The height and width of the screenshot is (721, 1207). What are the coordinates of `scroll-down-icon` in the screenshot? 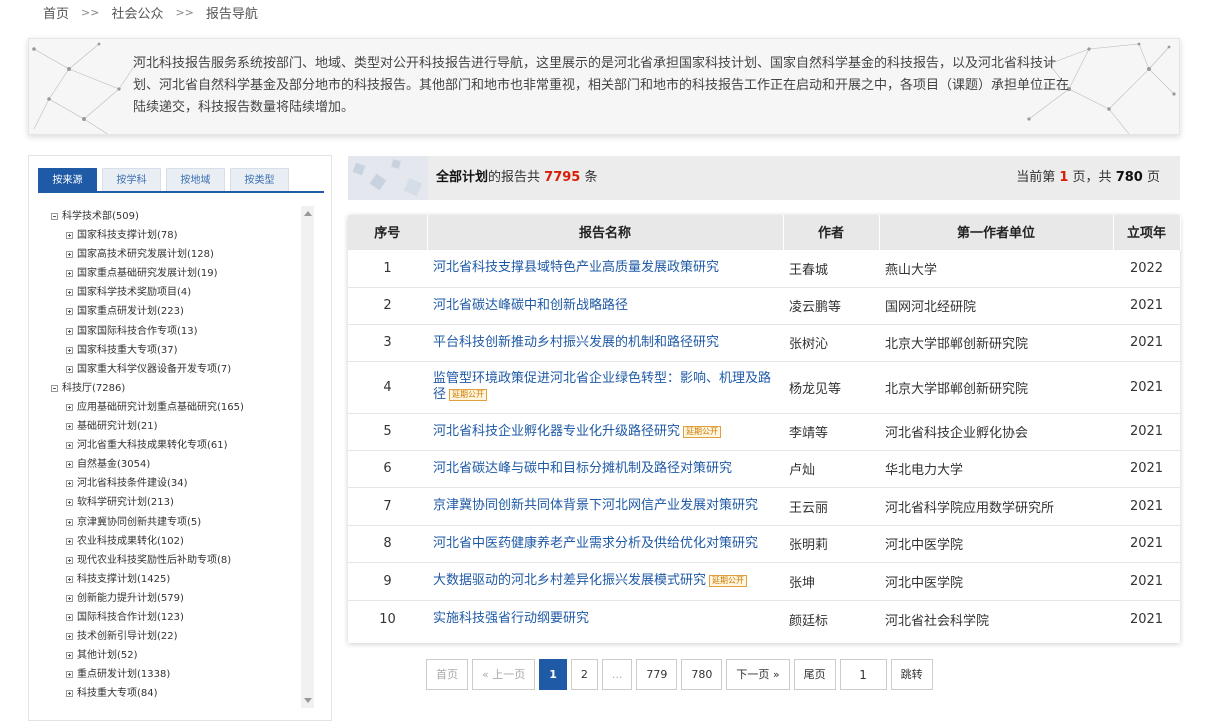 It's located at (308, 700).